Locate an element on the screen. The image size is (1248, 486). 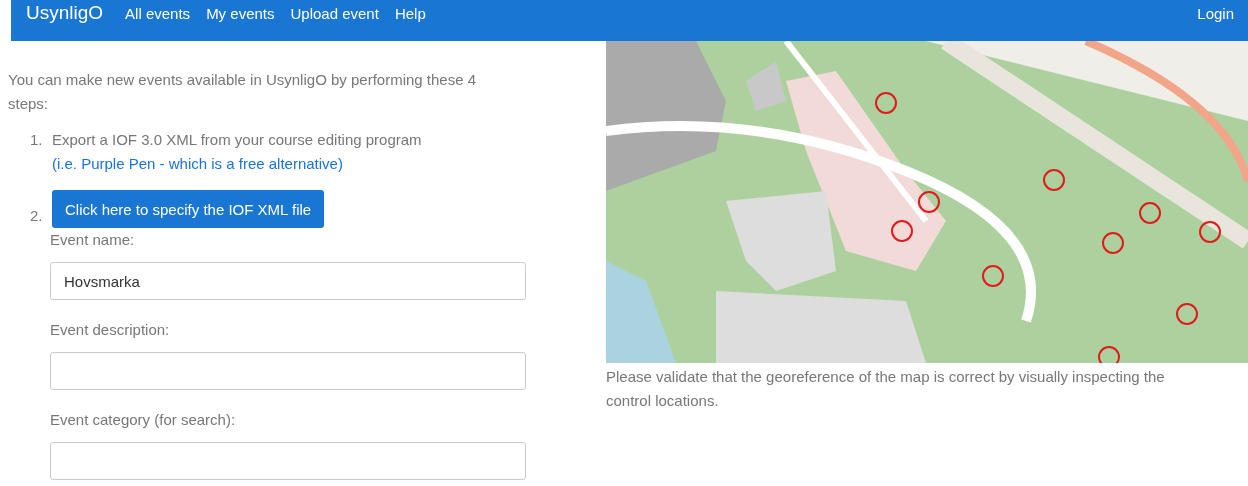
intro-text: You can make new events available in UsynligO by performing these 4 steps: is located at coordinates (243, 92).